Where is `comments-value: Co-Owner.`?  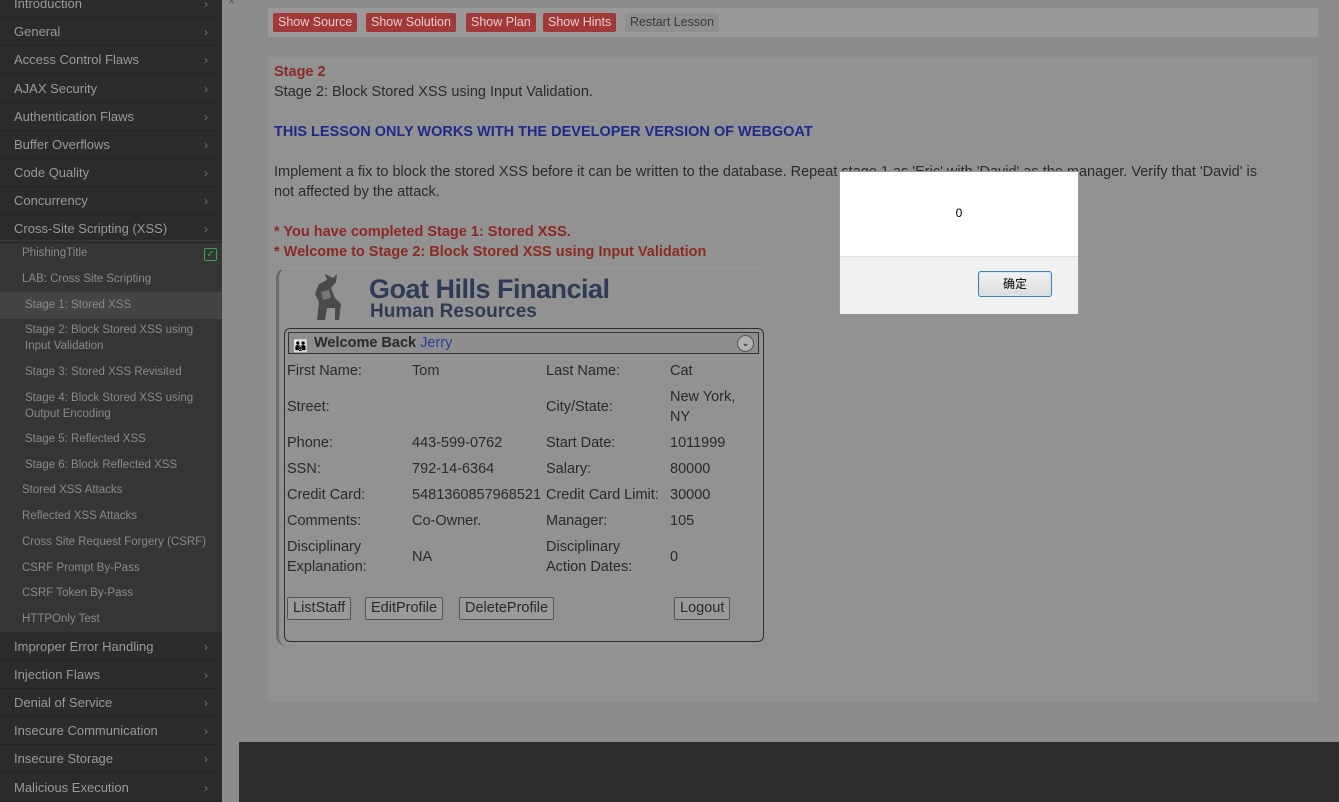
comments-value: Co-Owner. is located at coordinates (447, 521).